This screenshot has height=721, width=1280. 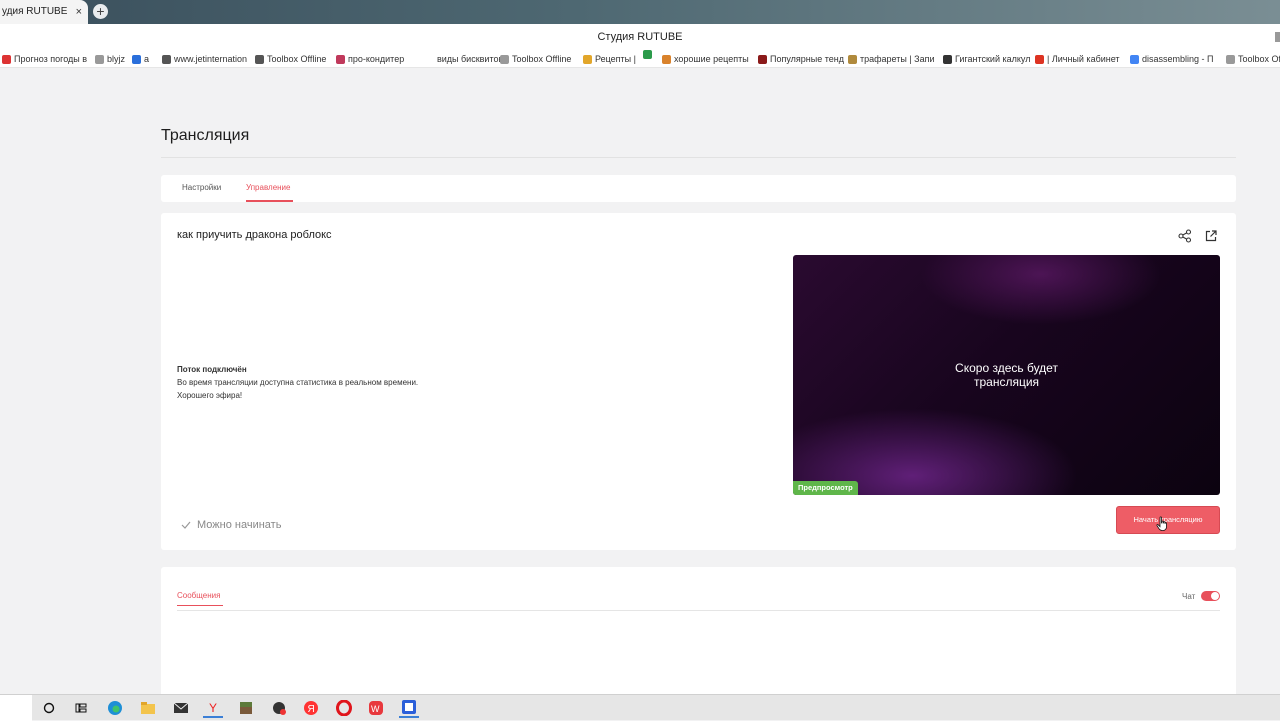 What do you see at coordinates (825, 488) in the screenshot?
I see `preview-badge: Предпросмотр` at bounding box center [825, 488].